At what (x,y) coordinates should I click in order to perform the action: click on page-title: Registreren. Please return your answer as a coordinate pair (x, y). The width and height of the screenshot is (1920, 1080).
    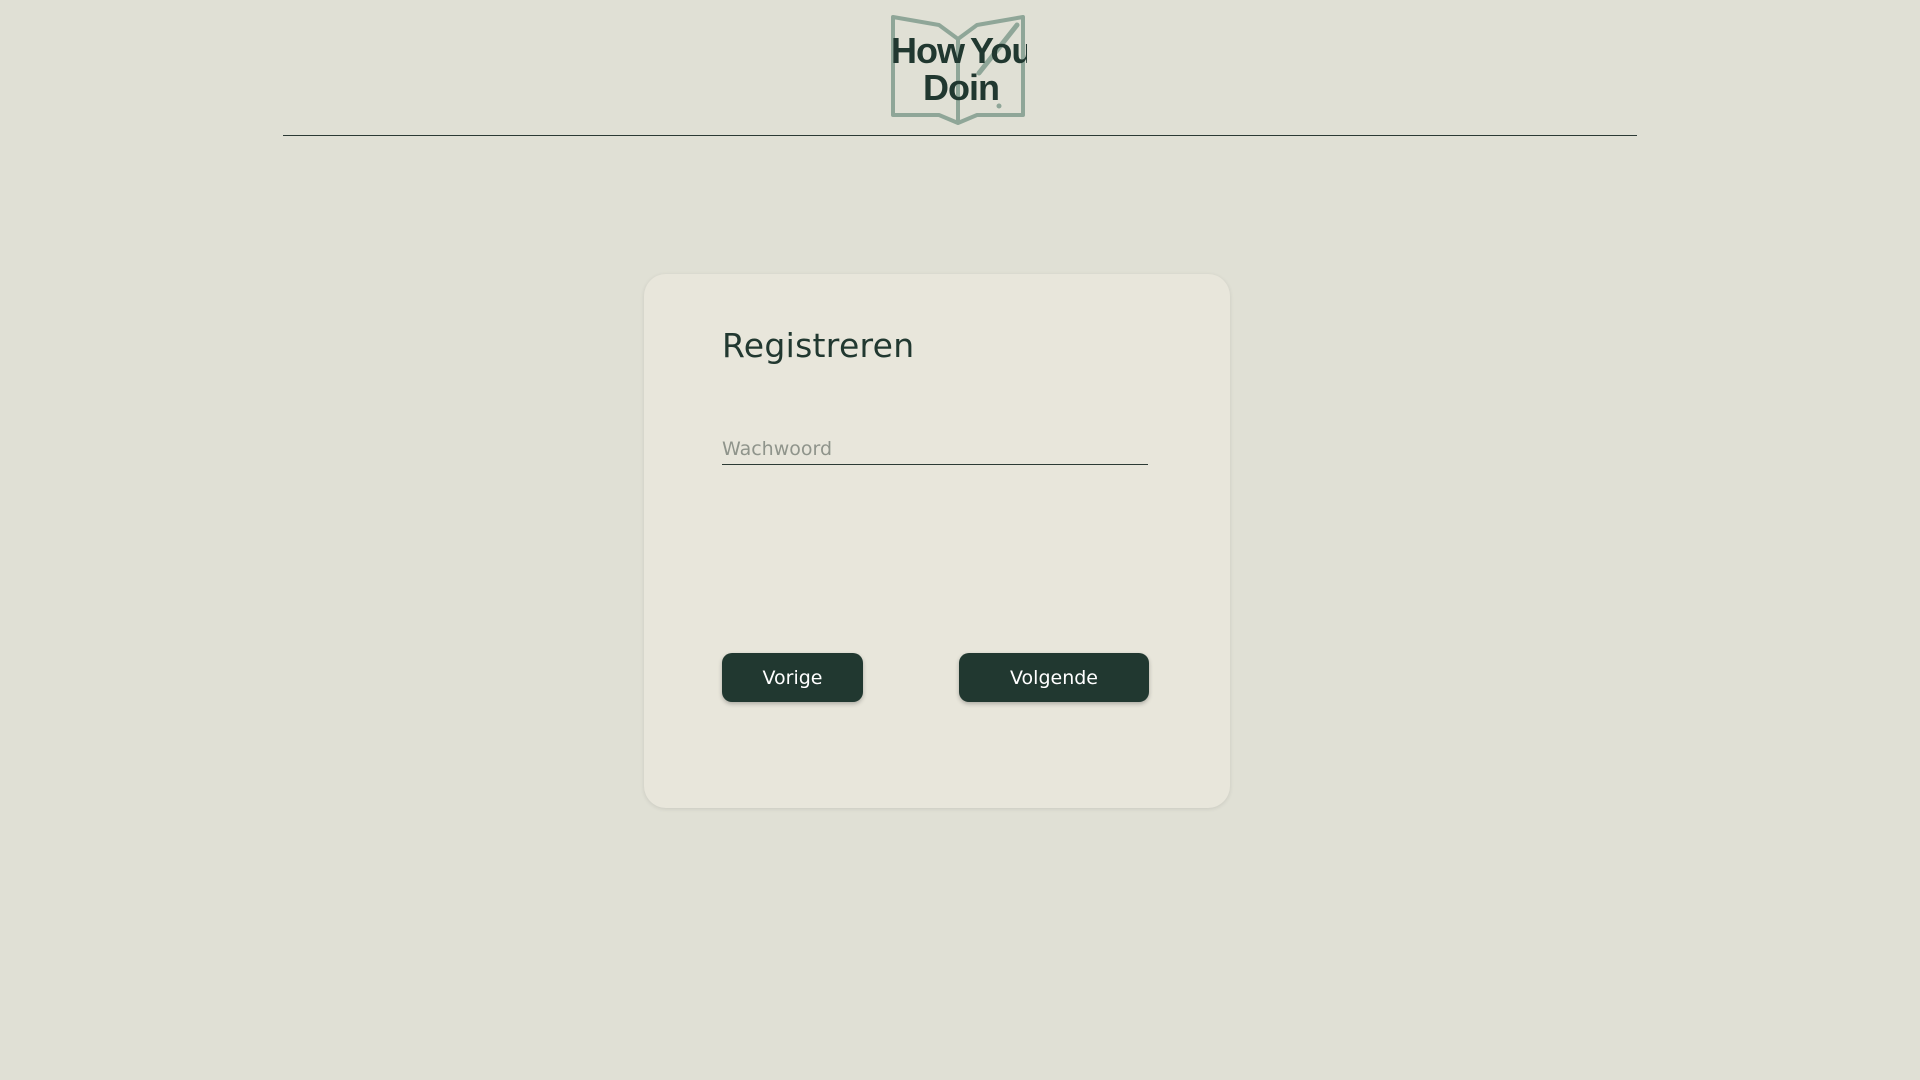
    Looking at the image, I should click on (818, 345).